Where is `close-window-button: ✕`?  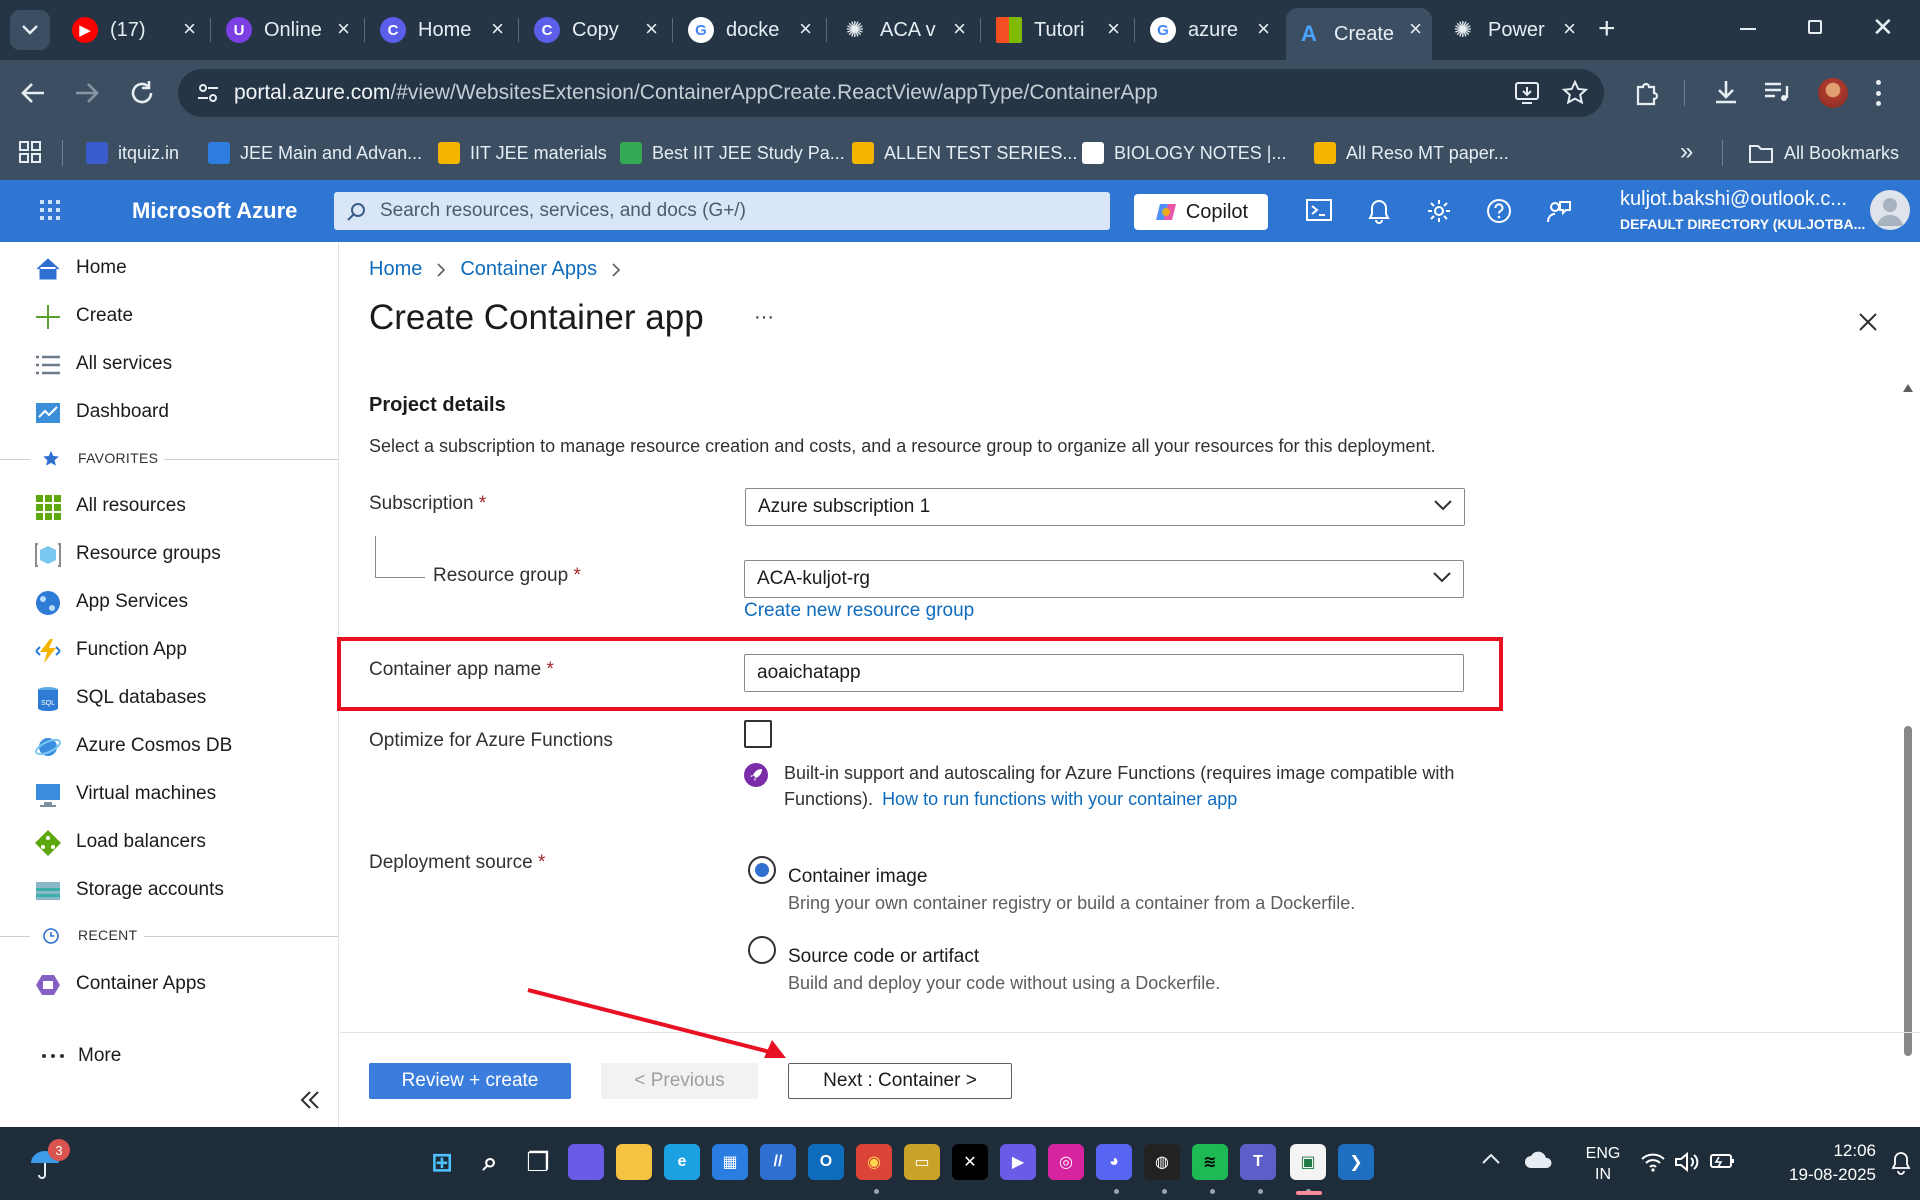 close-window-button: ✕ is located at coordinates (1883, 27).